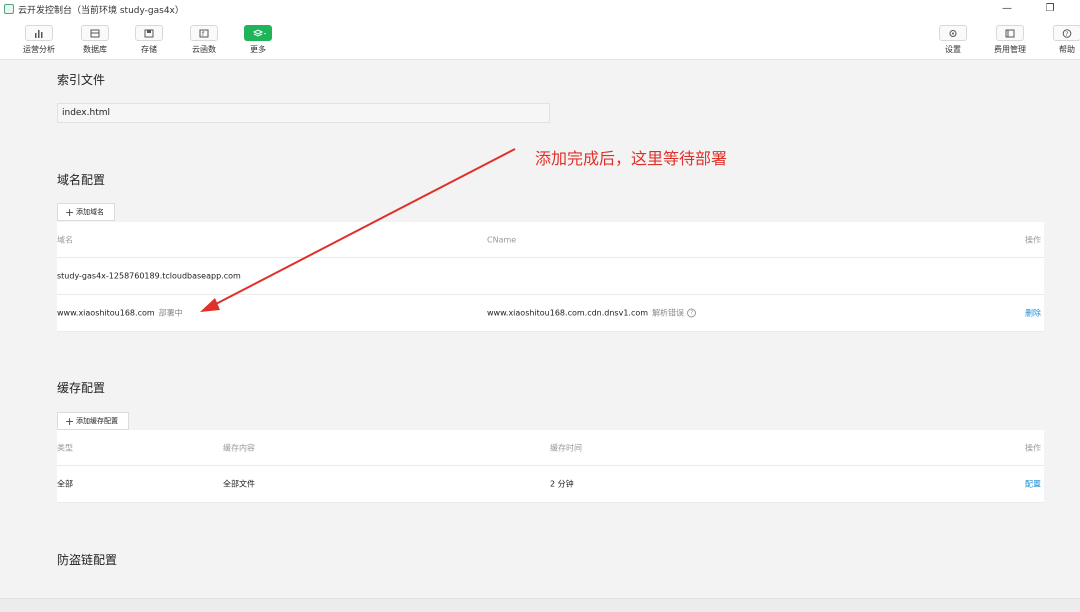 This screenshot has height=612, width=1080. I want to click on annotation-text: 添加完成后，这里等待部署, so click(631, 158).